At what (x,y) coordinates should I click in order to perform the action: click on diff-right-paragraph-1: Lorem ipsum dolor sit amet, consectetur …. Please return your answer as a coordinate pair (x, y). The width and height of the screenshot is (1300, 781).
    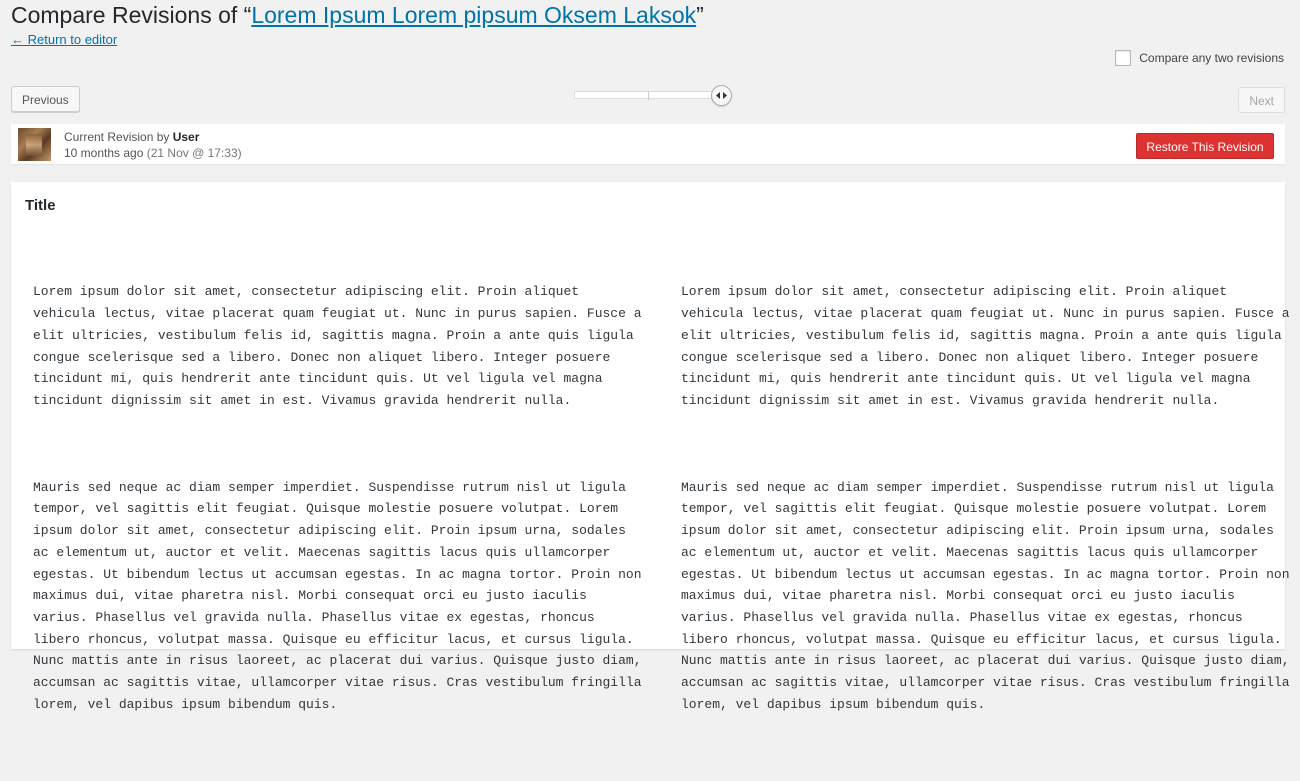
    Looking at the image, I should click on (985, 346).